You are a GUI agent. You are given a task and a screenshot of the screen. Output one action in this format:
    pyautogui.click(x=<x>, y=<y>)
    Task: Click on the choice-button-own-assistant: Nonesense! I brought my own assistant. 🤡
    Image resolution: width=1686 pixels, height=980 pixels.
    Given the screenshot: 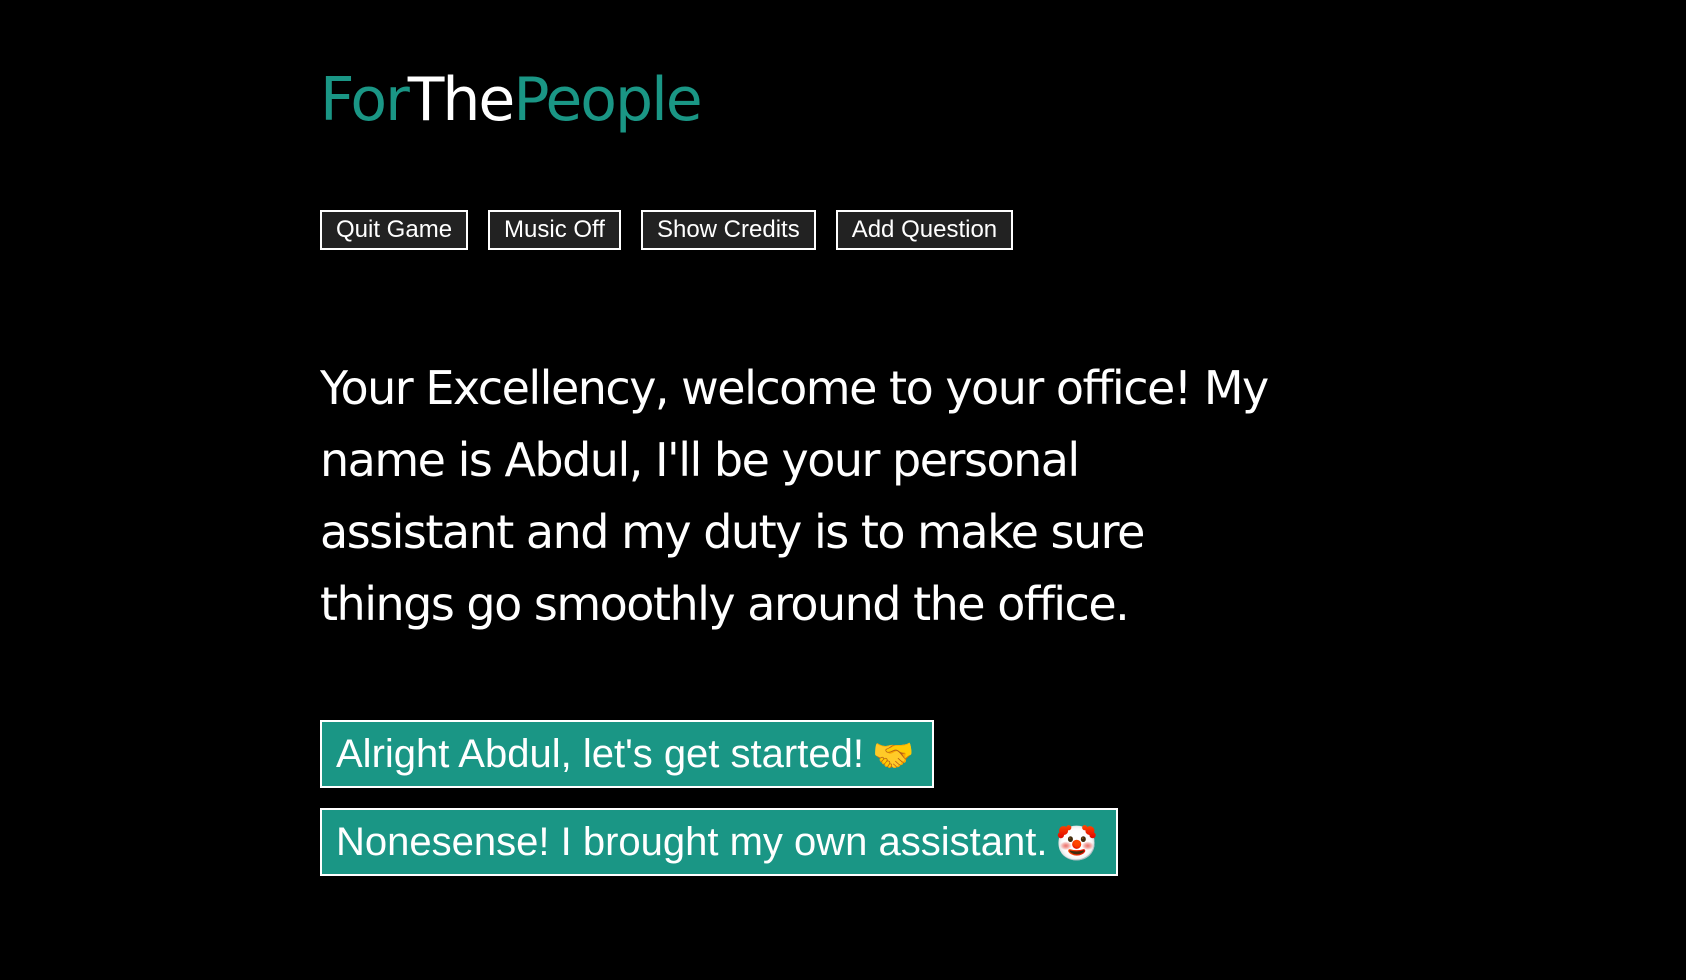 What is the action you would take?
    pyautogui.click(x=719, y=842)
    